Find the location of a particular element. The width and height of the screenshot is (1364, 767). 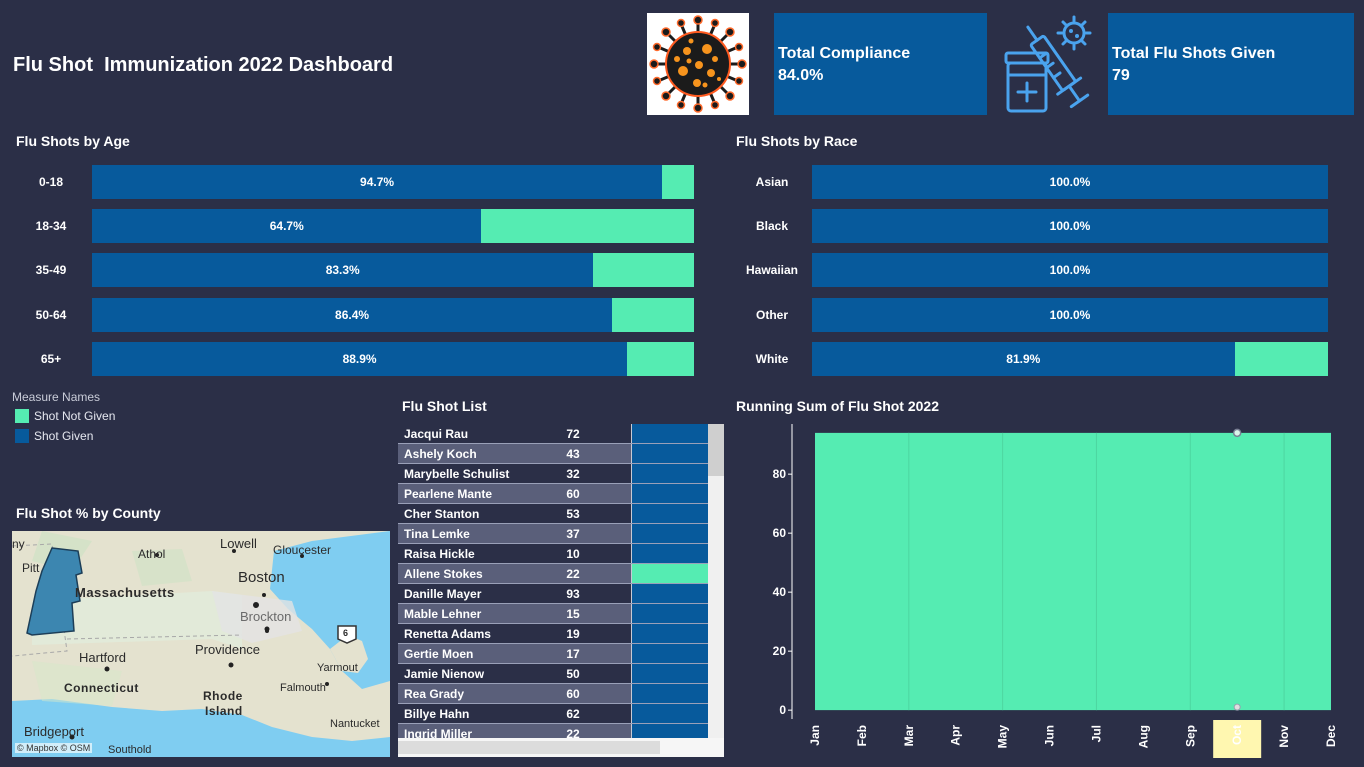

running-sum-point-top is located at coordinates (1237, 433).